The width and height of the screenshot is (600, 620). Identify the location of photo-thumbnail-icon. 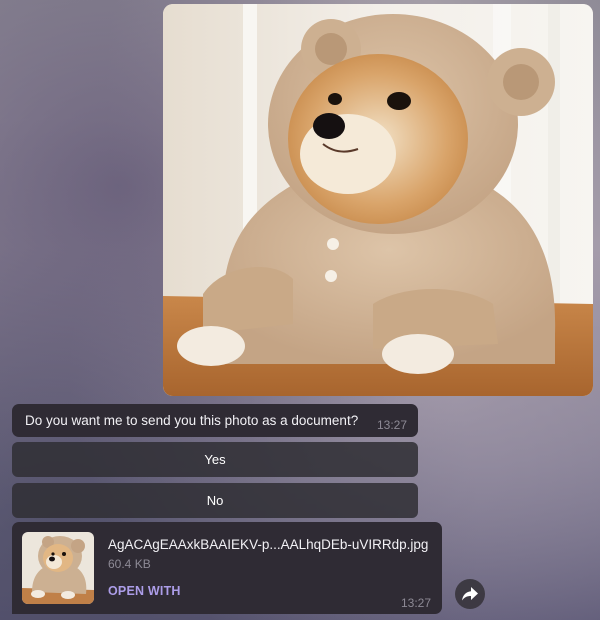
(58, 568).